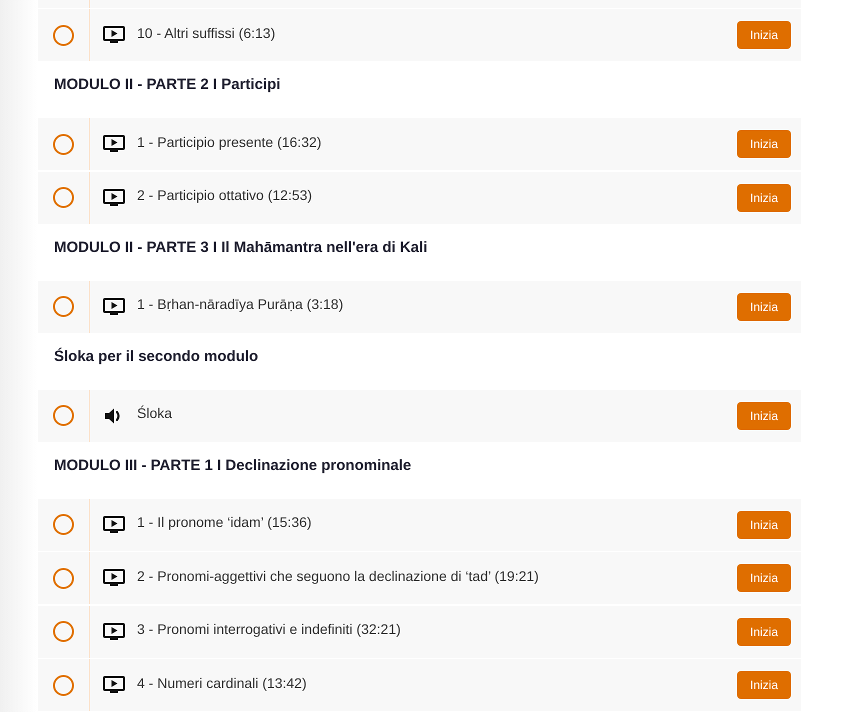 This screenshot has width=841, height=712. Describe the element at coordinates (437, 413) in the screenshot. I see `lesson-title: Śloka` at that location.